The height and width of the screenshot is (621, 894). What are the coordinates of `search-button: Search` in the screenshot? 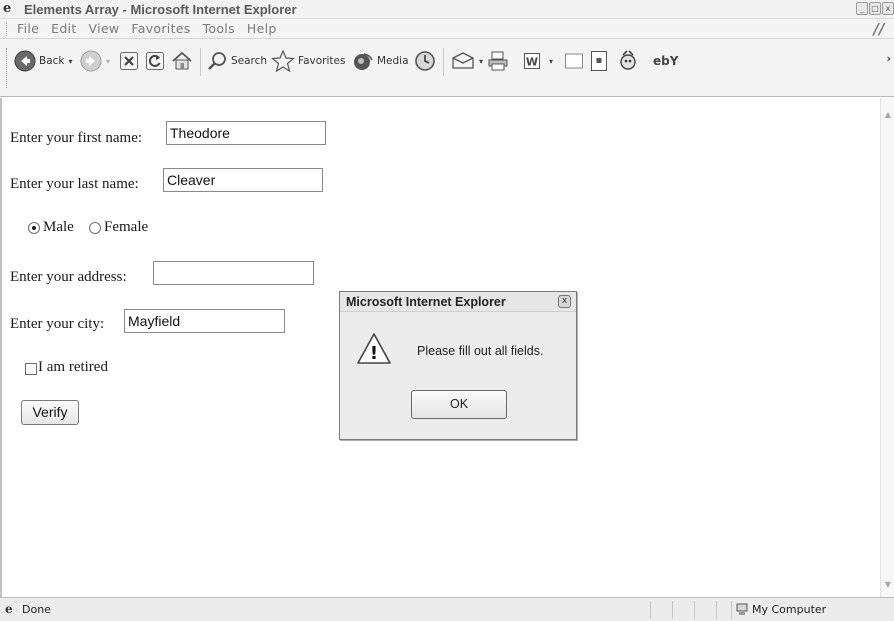 It's located at (236, 61).